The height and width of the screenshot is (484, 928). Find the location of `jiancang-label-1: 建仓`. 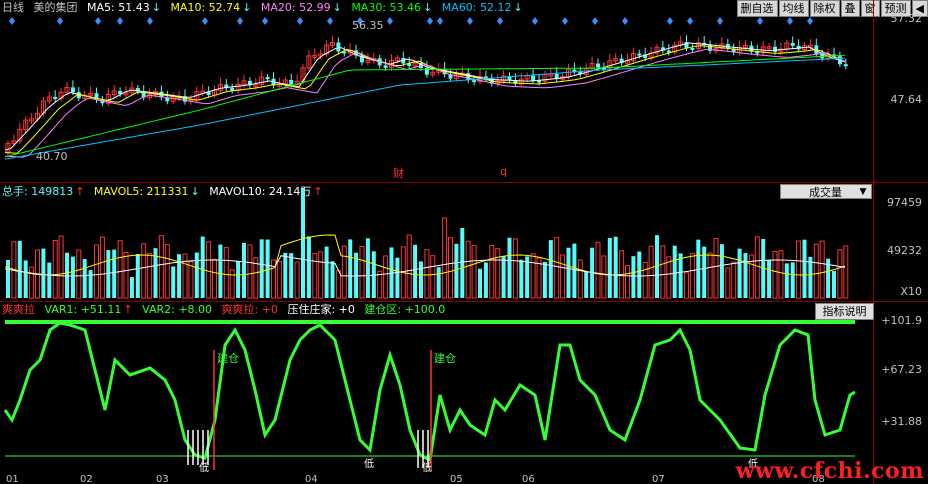

jiancang-label-1: 建仓 is located at coordinates (228, 358).